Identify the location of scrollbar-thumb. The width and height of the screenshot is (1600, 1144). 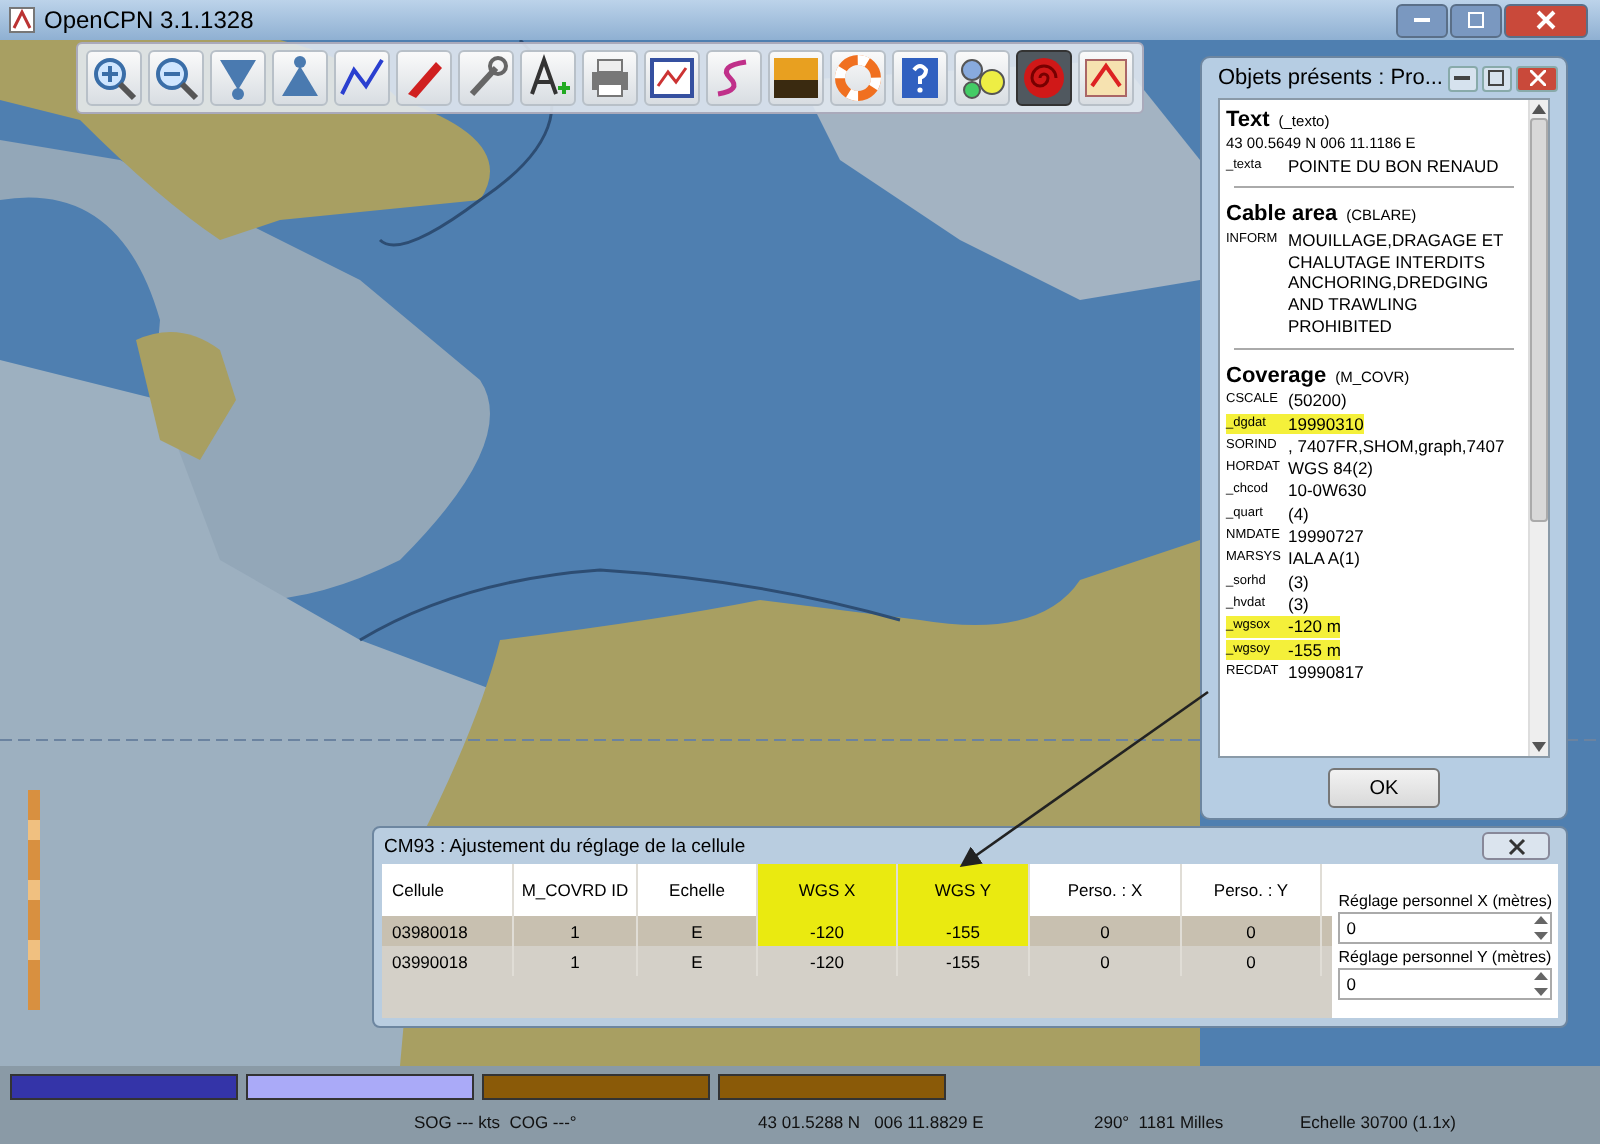
(1539, 320).